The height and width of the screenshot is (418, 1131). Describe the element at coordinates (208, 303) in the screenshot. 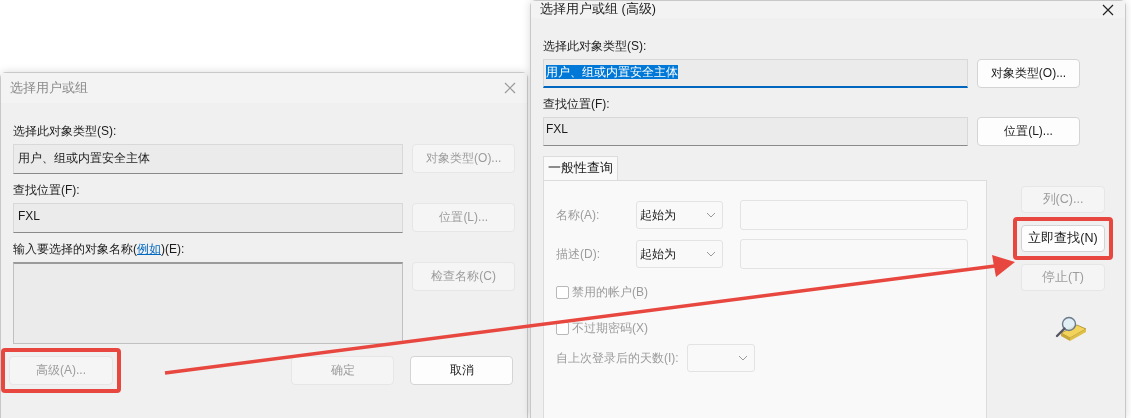

I see `names-input-field` at that location.